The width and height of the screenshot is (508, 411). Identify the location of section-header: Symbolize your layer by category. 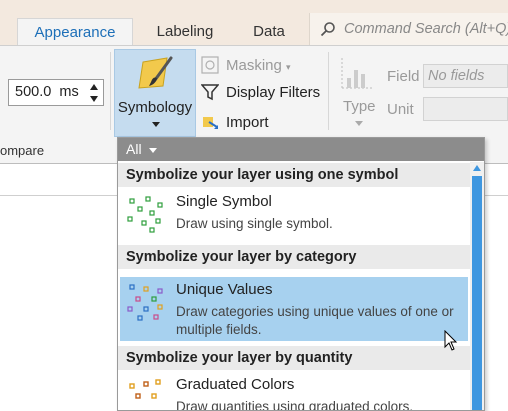
(294, 257).